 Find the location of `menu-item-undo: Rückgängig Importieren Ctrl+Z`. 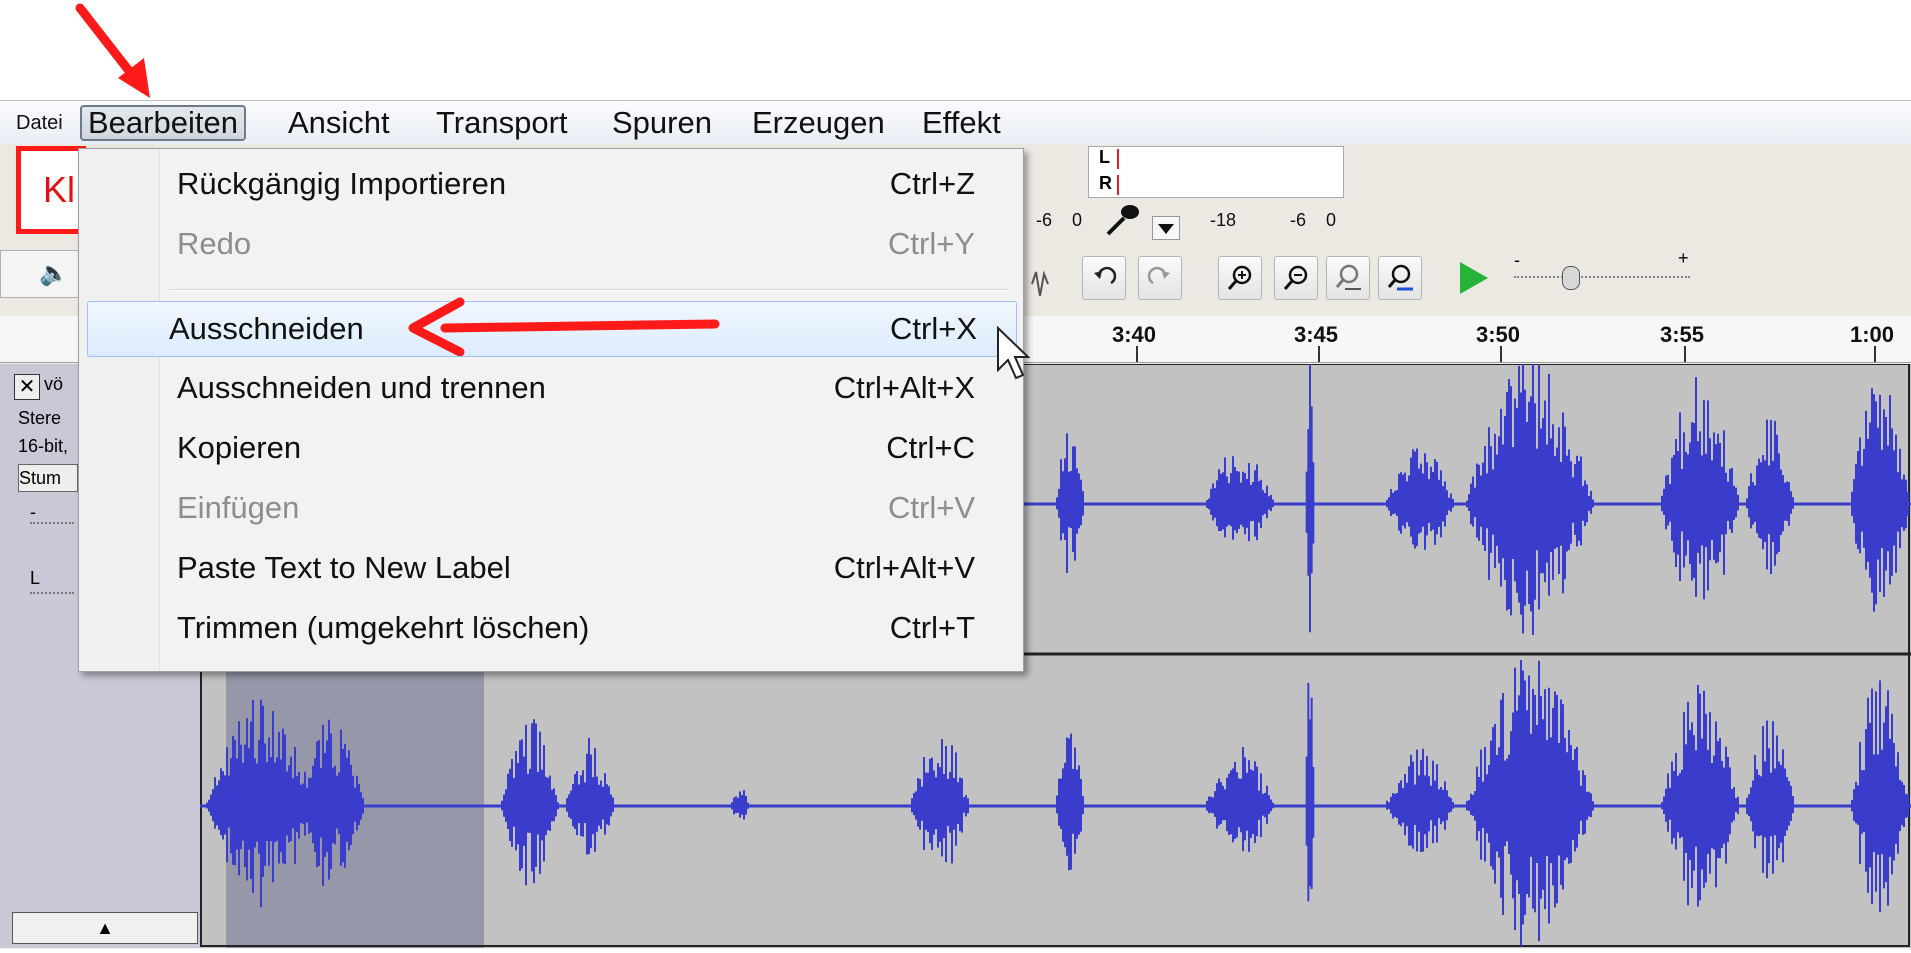

menu-item-undo: Rückgängig Importieren Ctrl+Z is located at coordinates (551, 184).